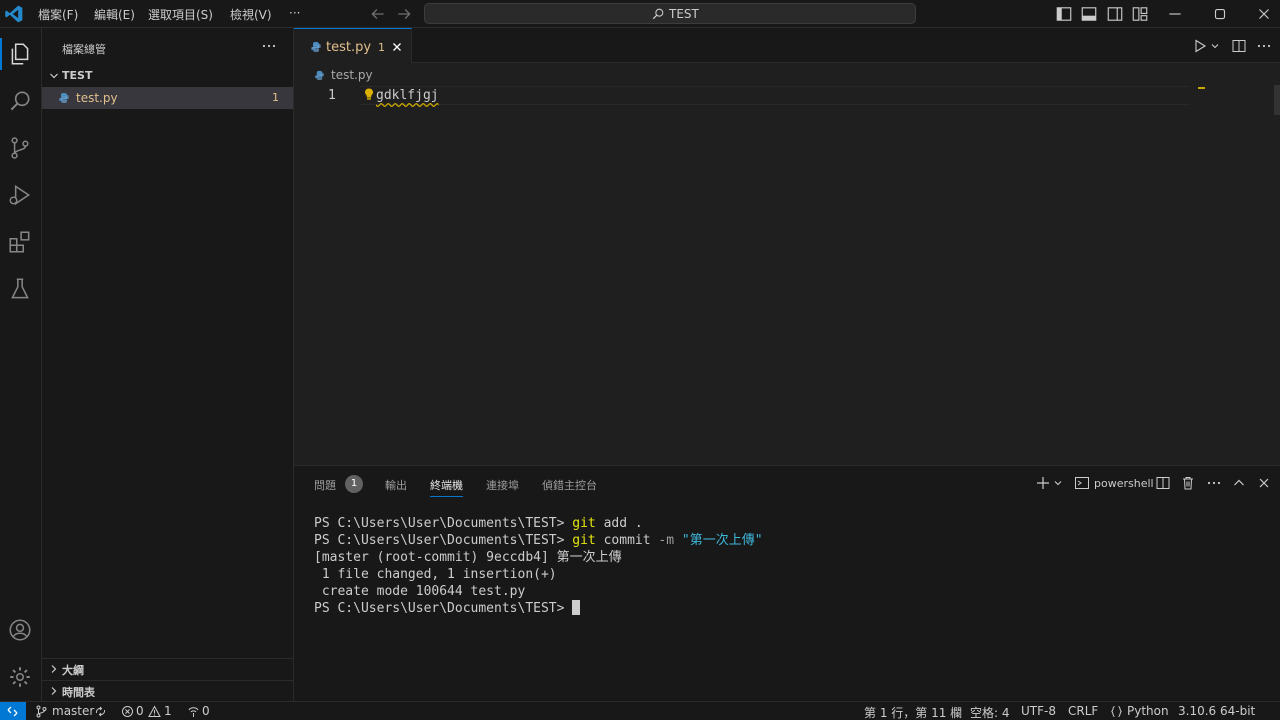 The width and height of the screenshot is (1280, 720). What do you see at coordinates (14, 14) in the screenshot?
I see `vscode-logo-icon` at bounding box center [14, 14].